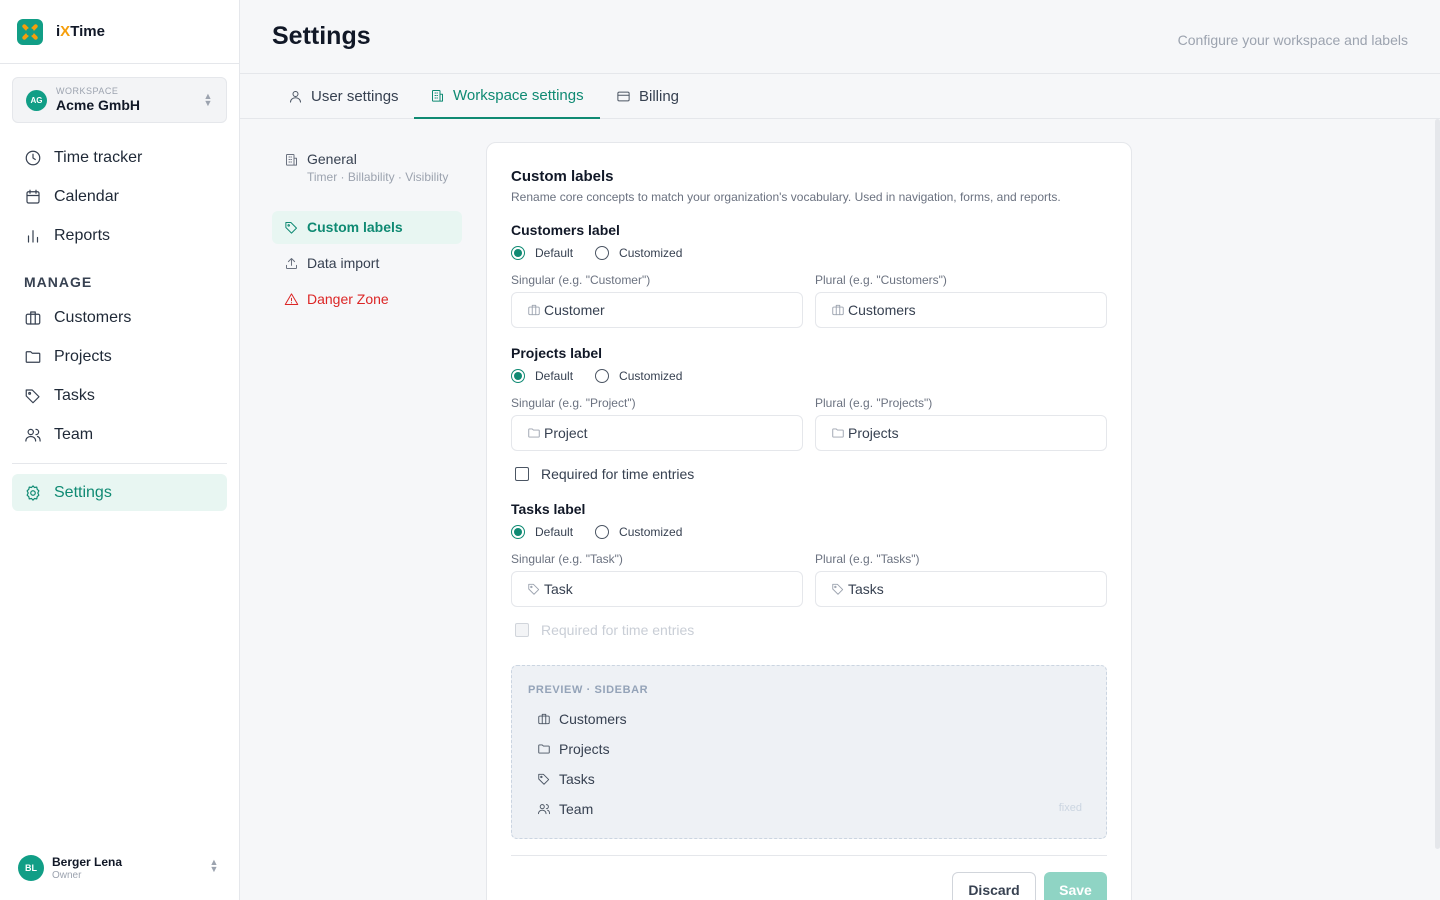 This screenshot has width=1440, height=900. What do you see at coordinates (83, 492) in the screenshot?
I see `sidebar-item-label: Settings` at bounding box center [83, 492].